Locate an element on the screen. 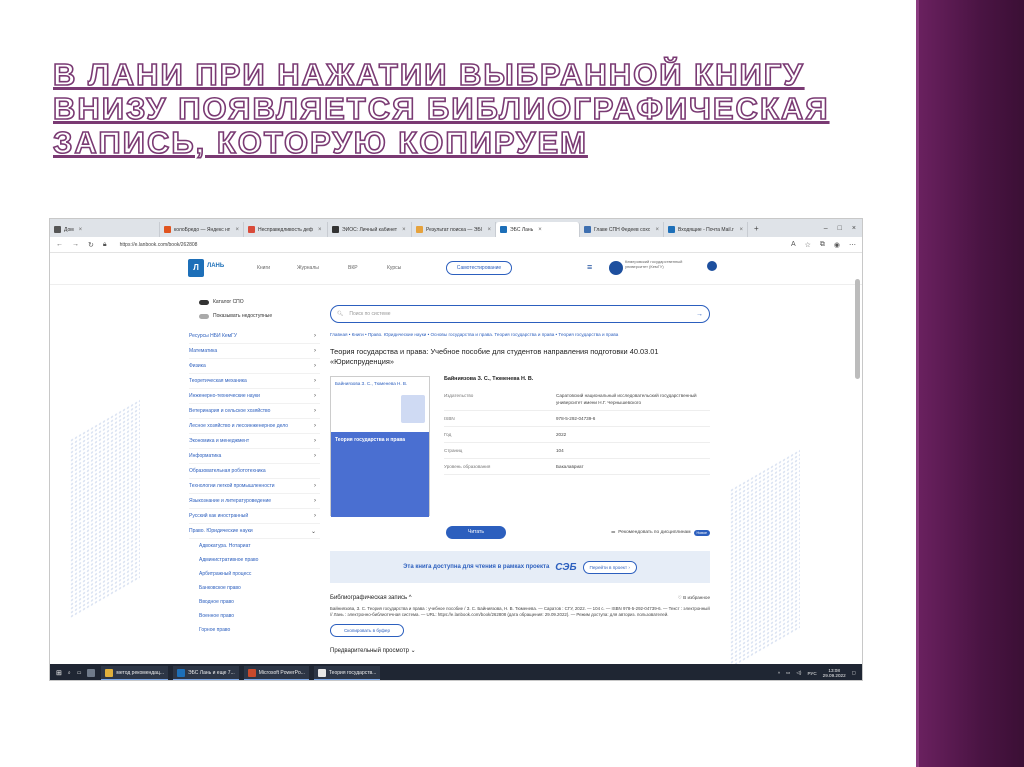  chevron-icon: › is located at coordinates (315, 486).